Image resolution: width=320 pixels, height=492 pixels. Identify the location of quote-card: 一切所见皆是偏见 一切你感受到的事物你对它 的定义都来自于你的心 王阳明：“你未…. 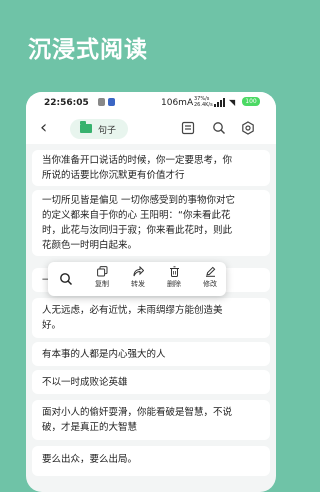
(151, 223).